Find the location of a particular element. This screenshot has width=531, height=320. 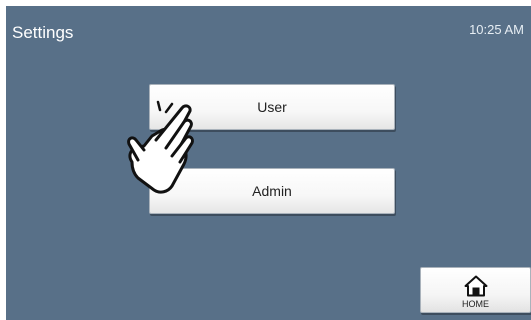

user-button-label: User is located at coordinates (272, 107).